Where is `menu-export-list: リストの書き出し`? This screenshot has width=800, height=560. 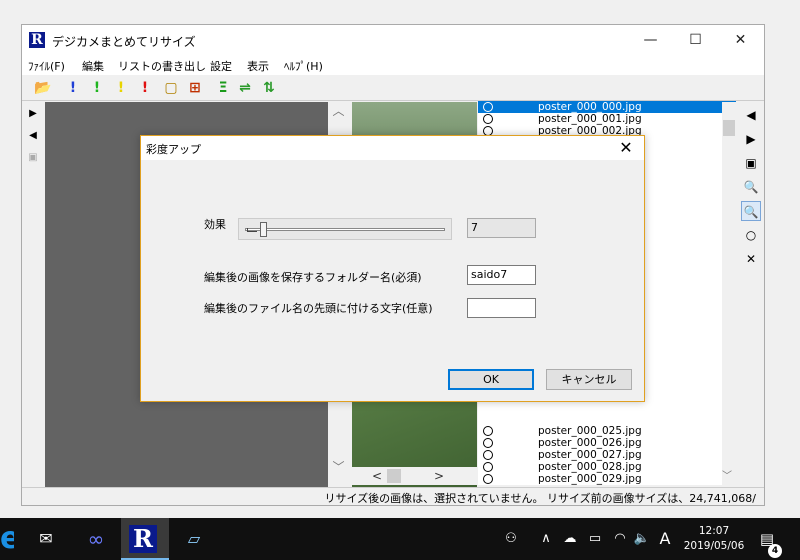
menu-export-list: リストの書き出し is located at coordinates (162, 66).